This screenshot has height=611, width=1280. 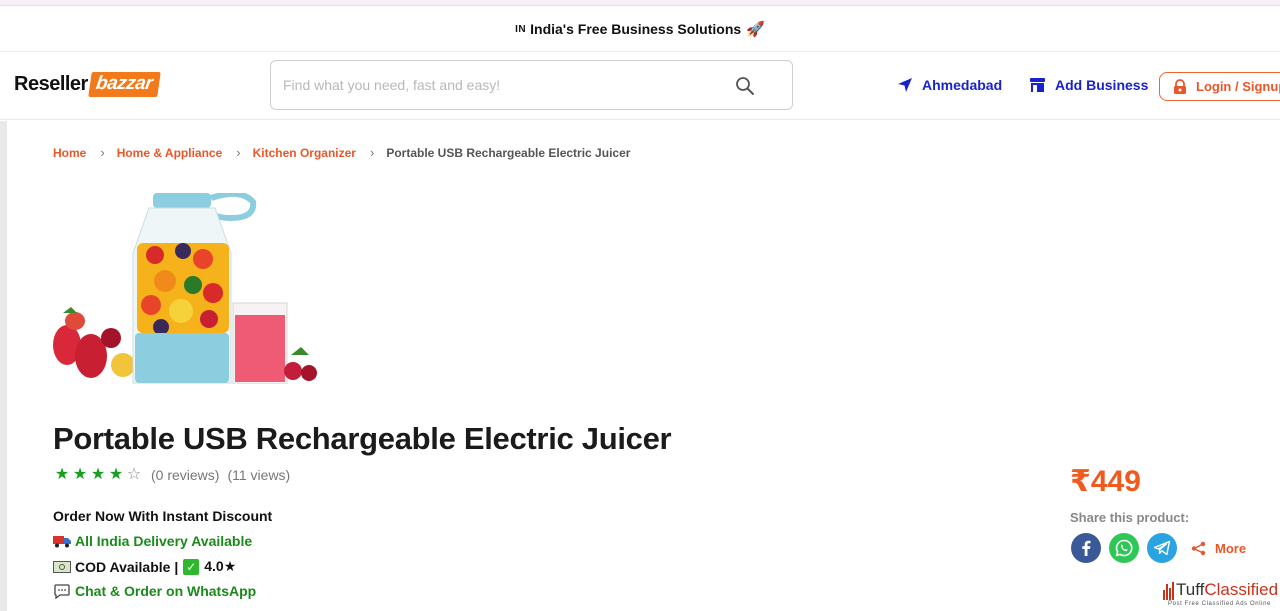 I want to click on delivery-info: All India Delivery Available, so click(x=152, y=541).